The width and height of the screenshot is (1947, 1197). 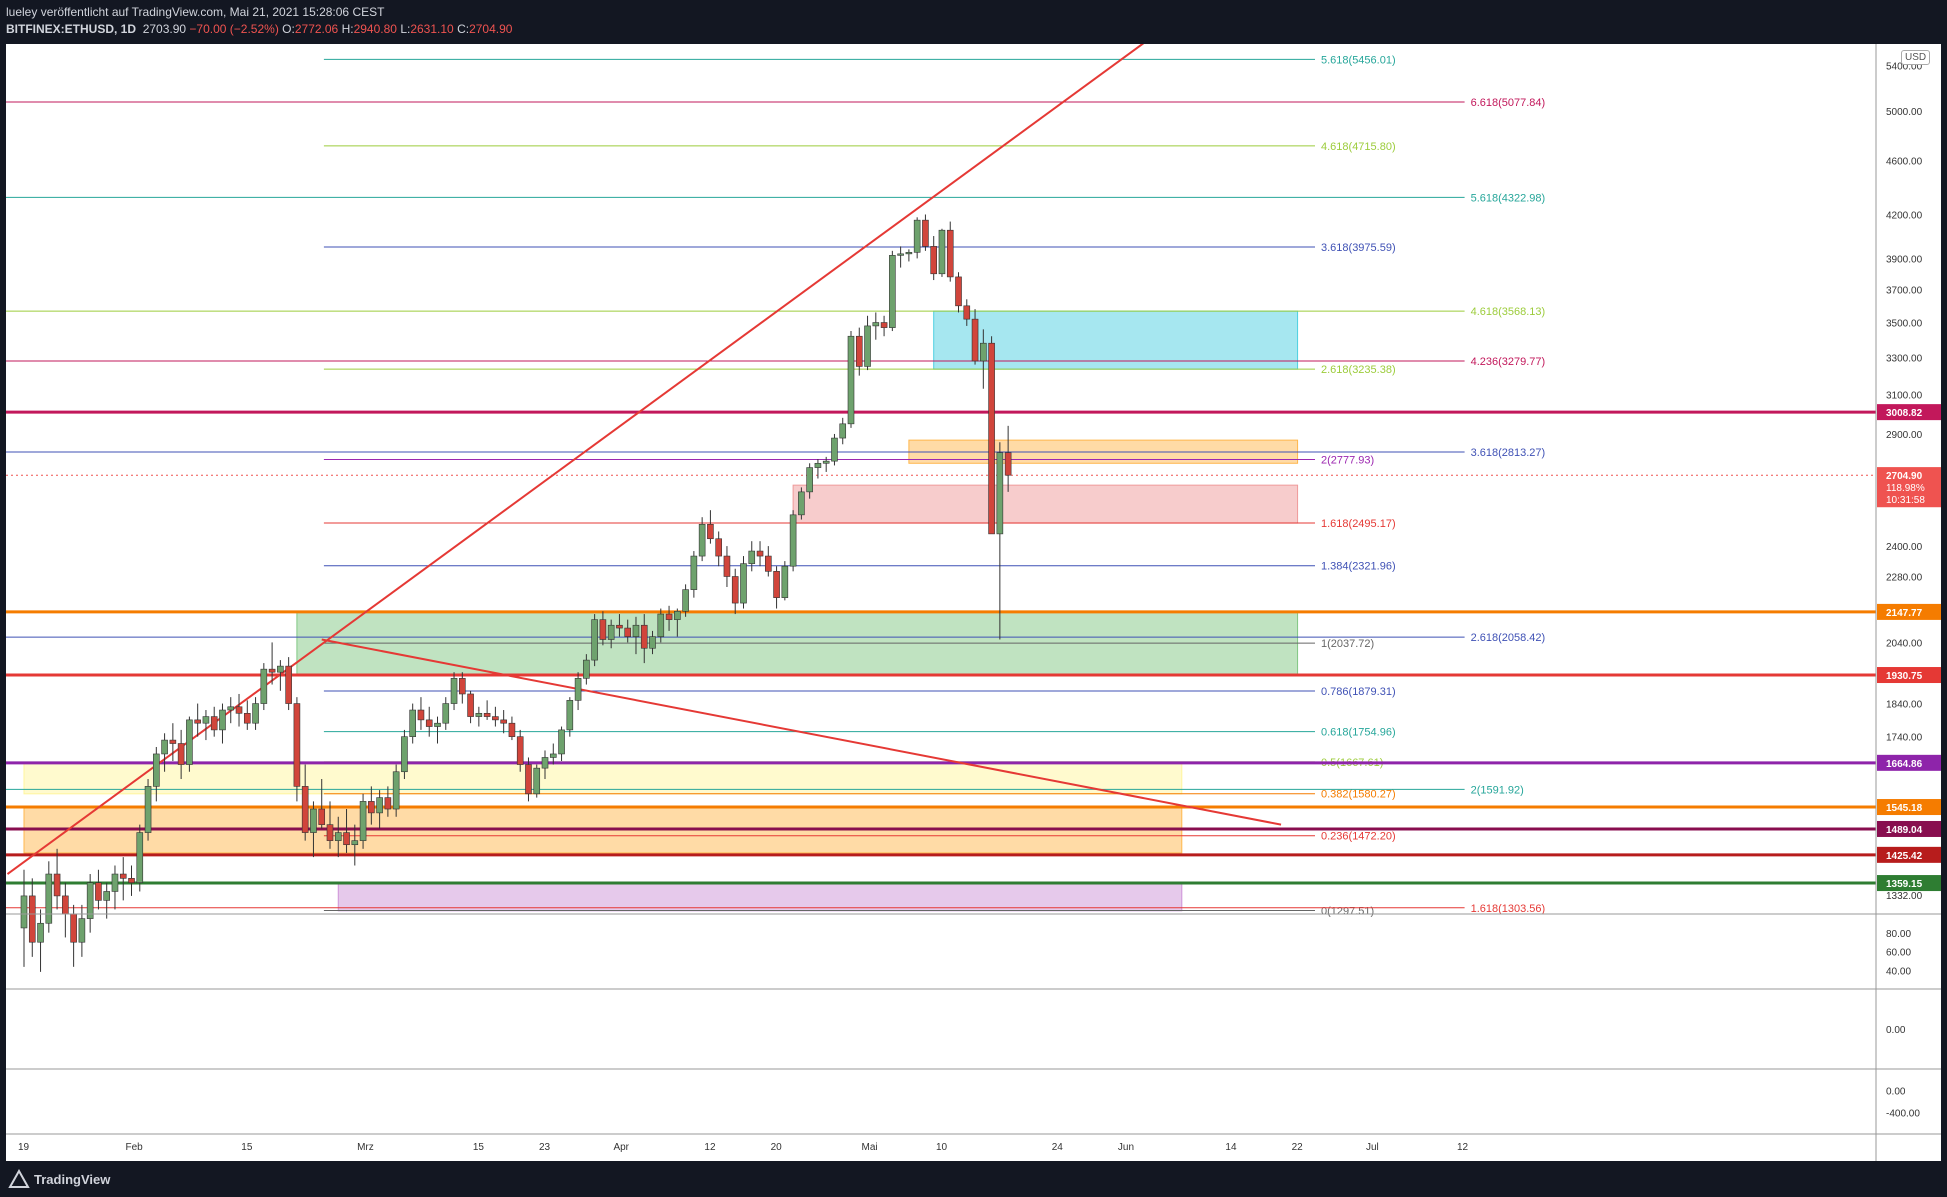 What do you see at coordinates (1347, 460) in the screenshot?
I see `fib-label-8: 2(2777.93)` at bounding box center [1347, 460].